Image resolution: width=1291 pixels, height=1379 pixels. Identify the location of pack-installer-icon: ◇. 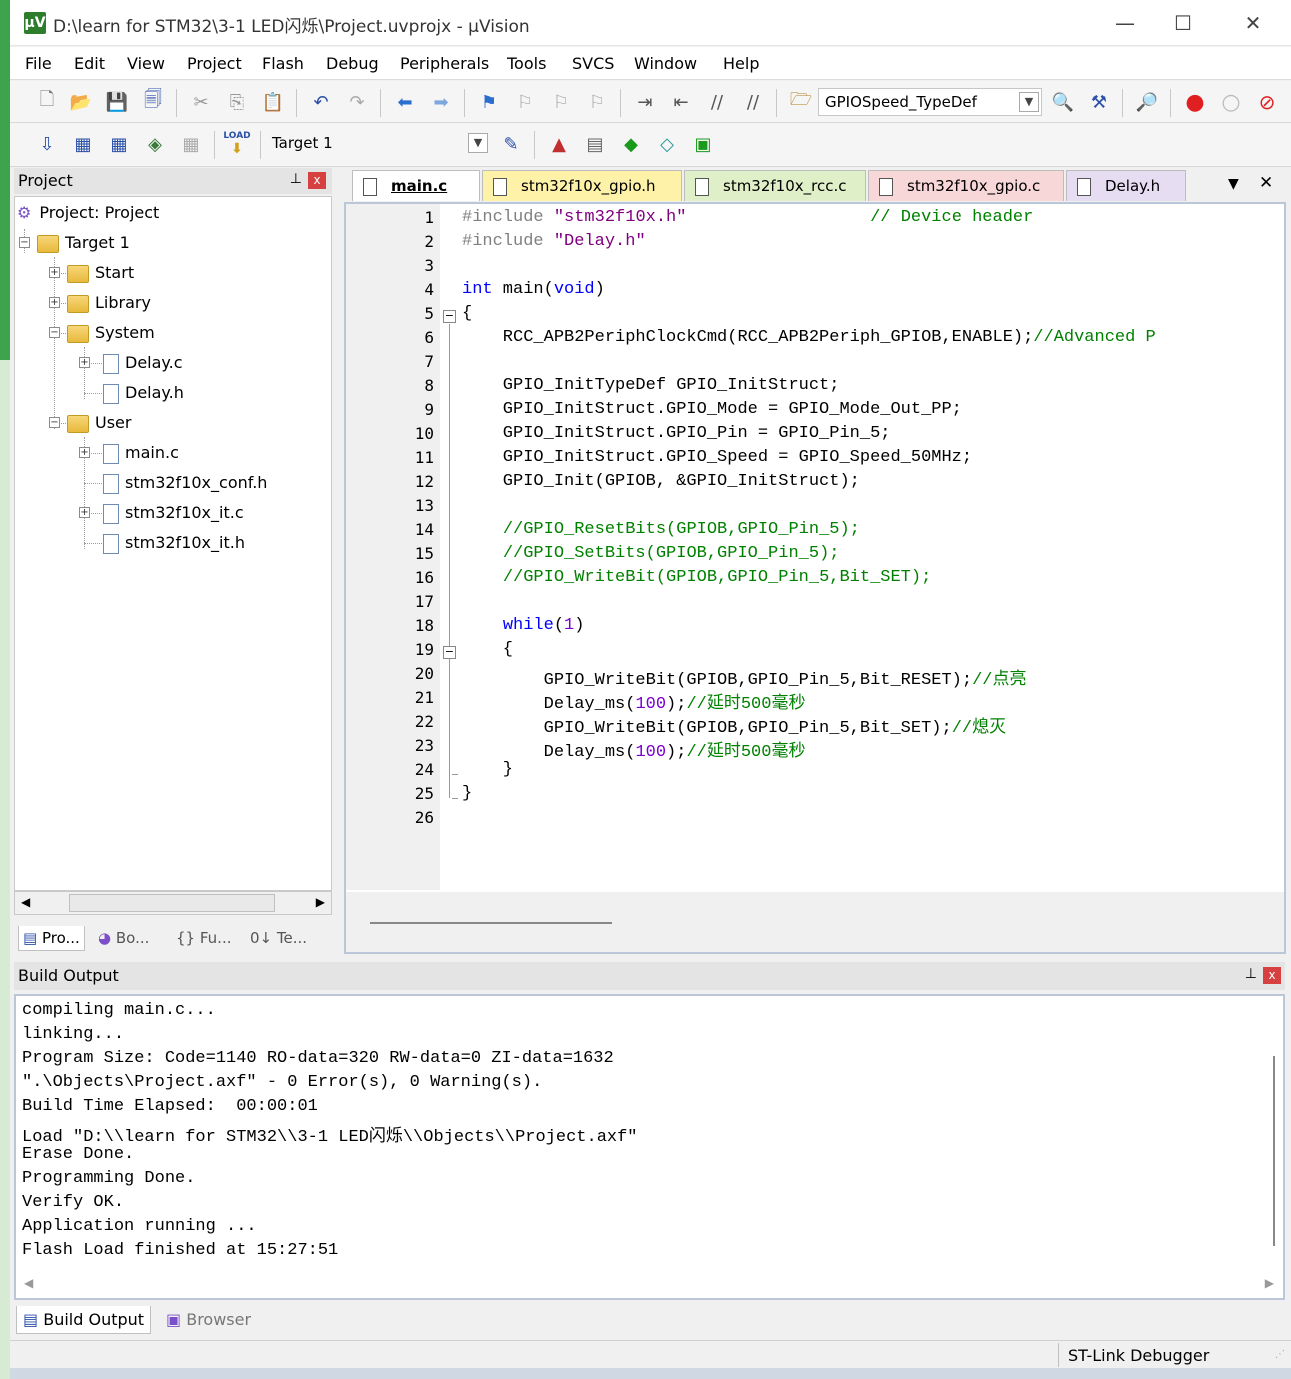
(667, 144).